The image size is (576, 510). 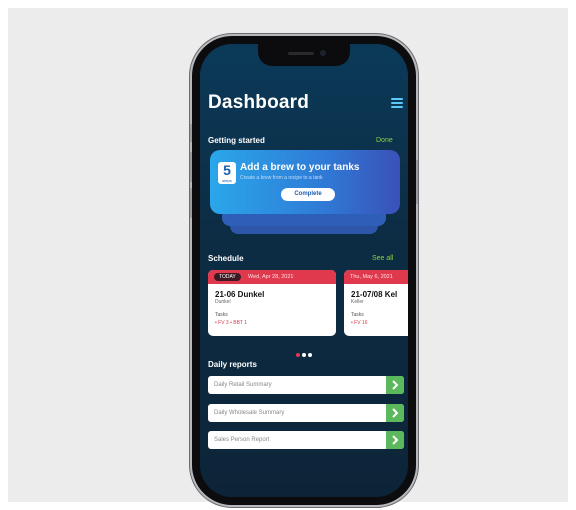 What do you see at coordinates (232, 364) in the screenshot?
I see `daily-reports-title: Daily reports` at bounding box center [232, 364].